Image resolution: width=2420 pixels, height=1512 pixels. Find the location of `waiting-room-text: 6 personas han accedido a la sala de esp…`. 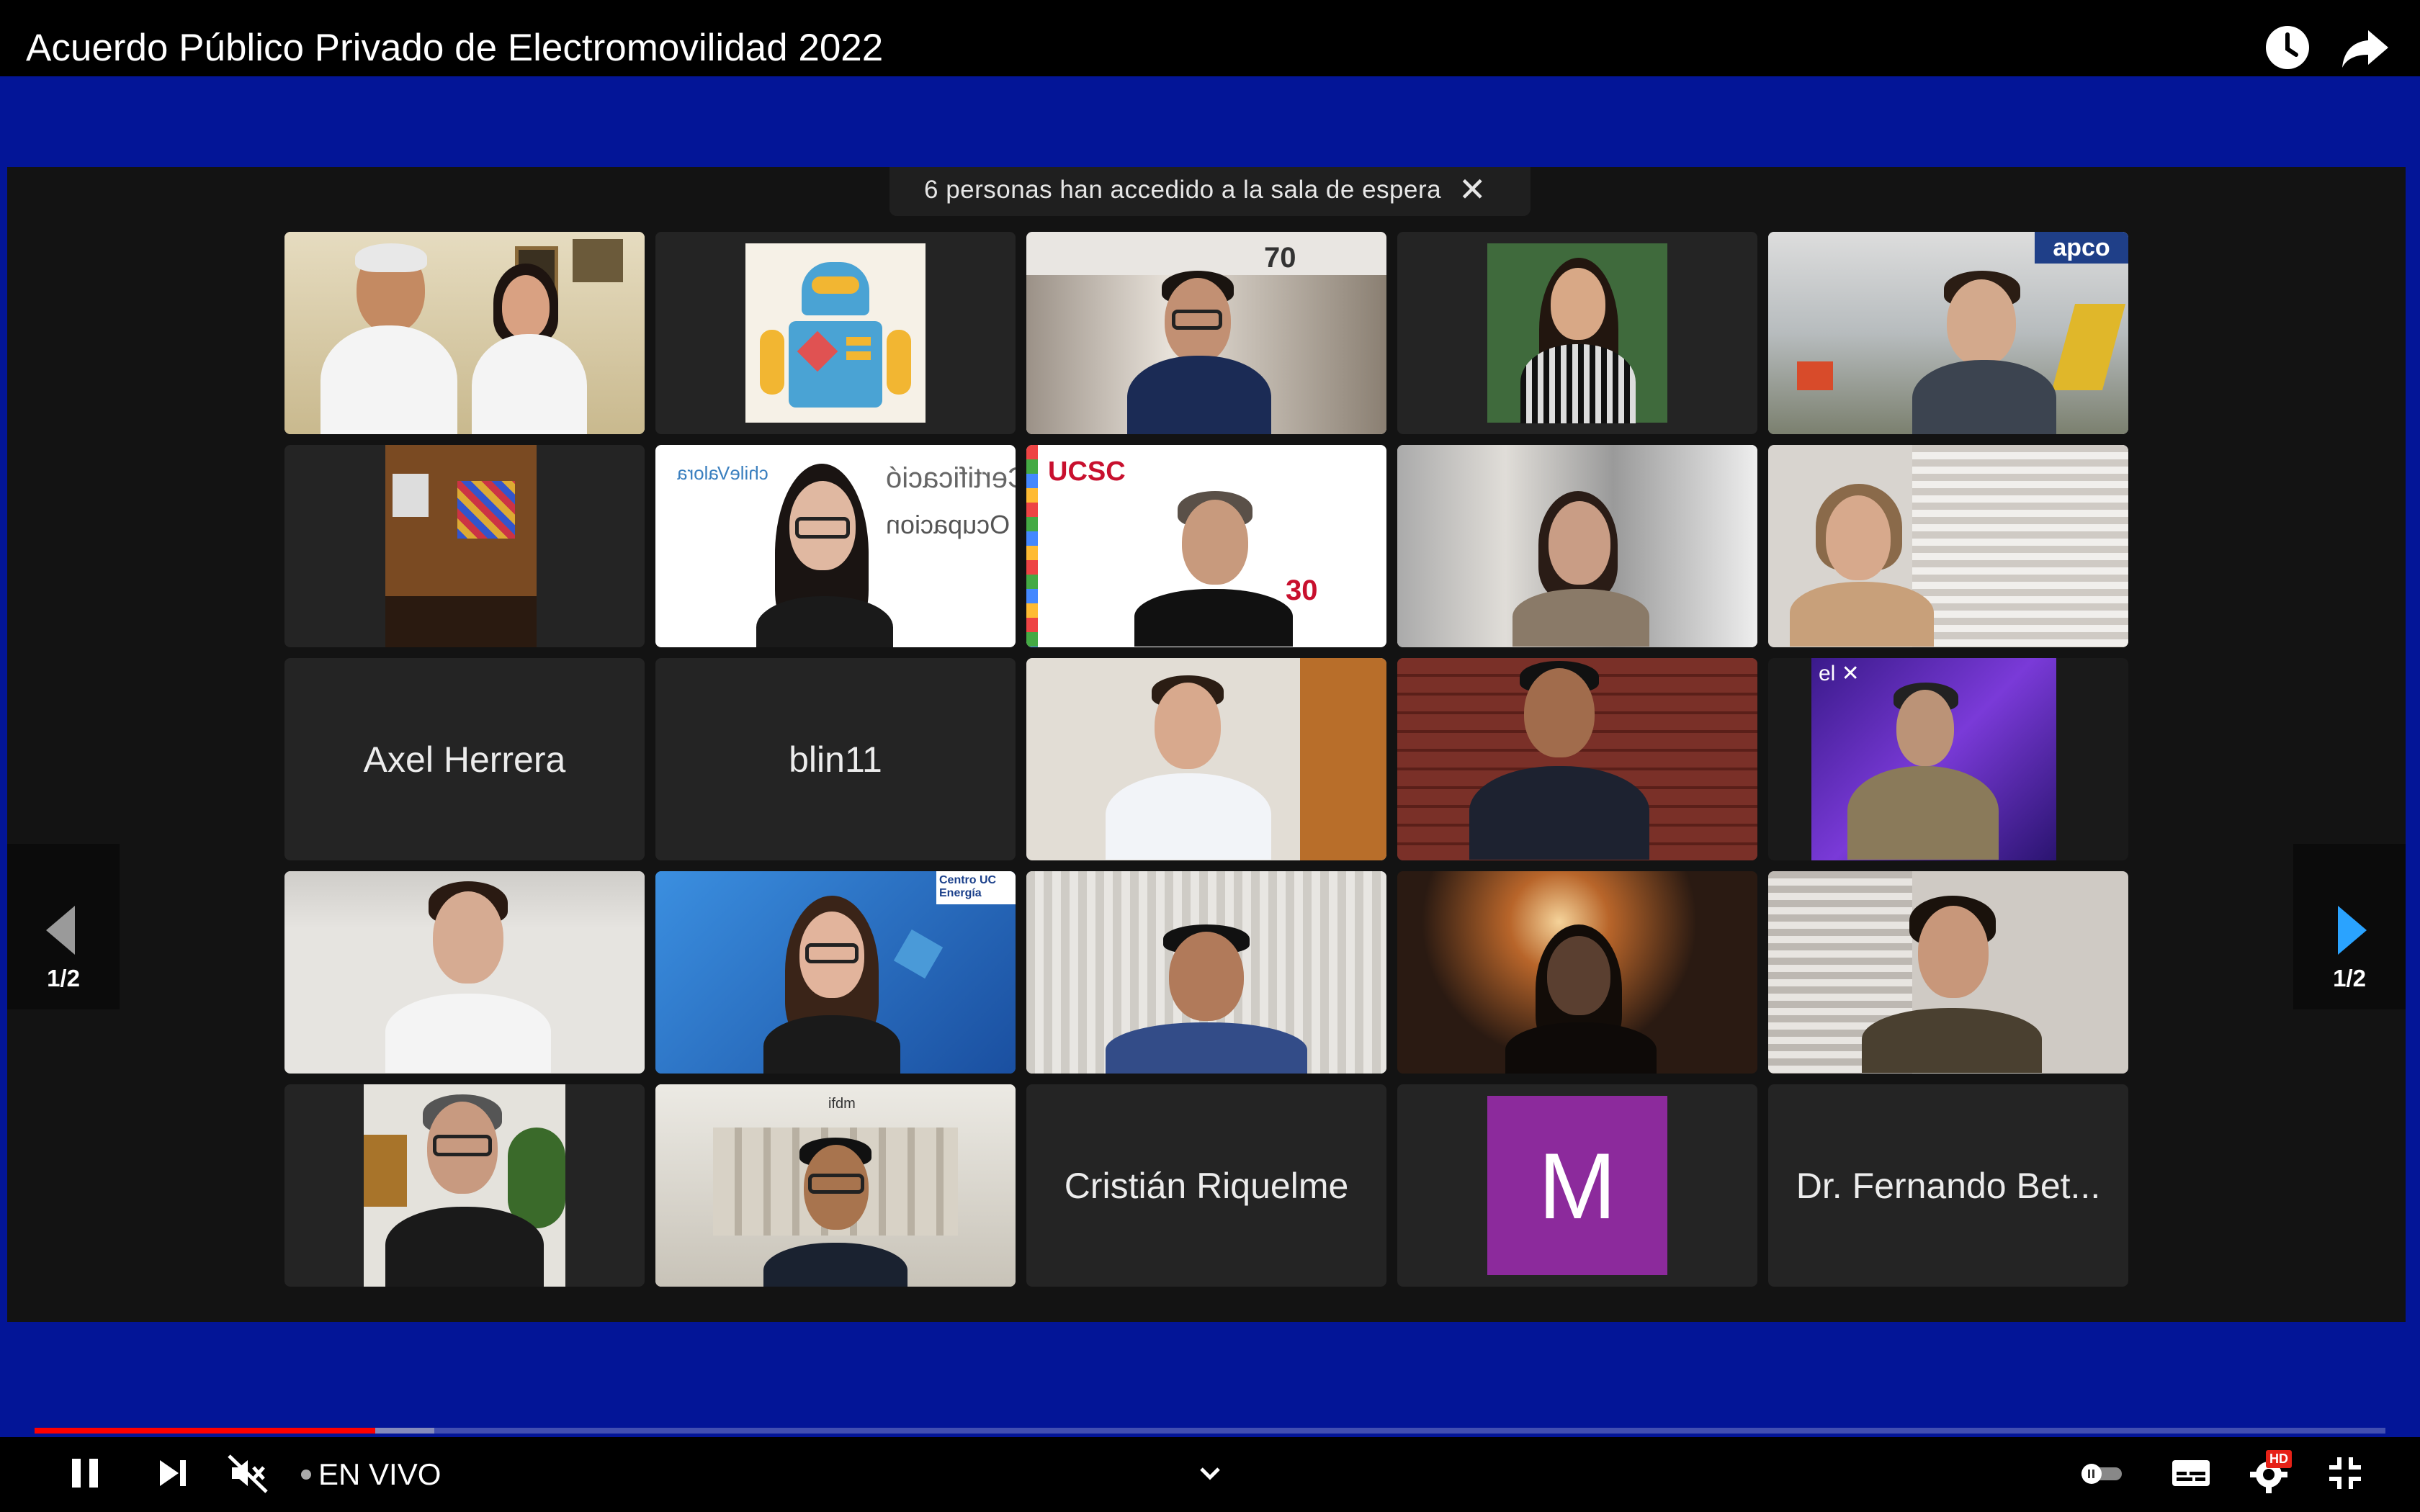

waiting-room-text: 6 personas han accedido a la sala de esp… is located at coordinates (1183, 190).